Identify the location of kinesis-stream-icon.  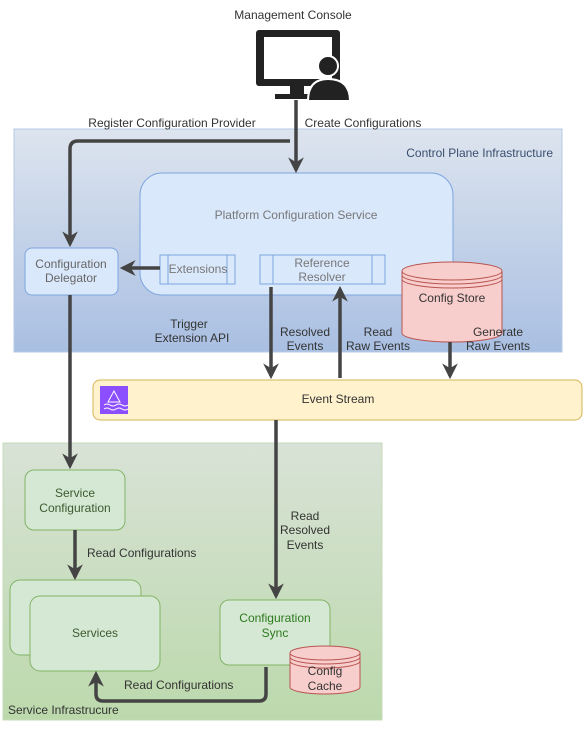
(114, 400).